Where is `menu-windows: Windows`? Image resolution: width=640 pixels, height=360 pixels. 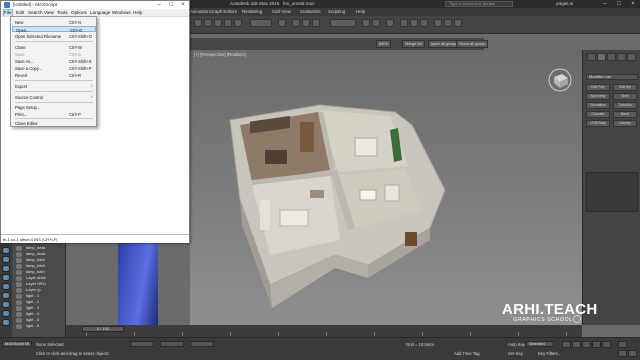
menu-windows: Windows is located at coordinates (121, 12).